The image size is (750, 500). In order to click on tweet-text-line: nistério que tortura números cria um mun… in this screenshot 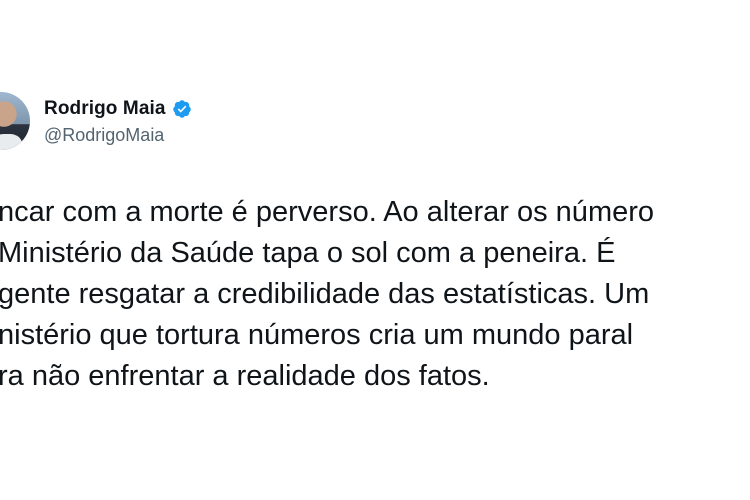, I will do `click(317, 335)`.